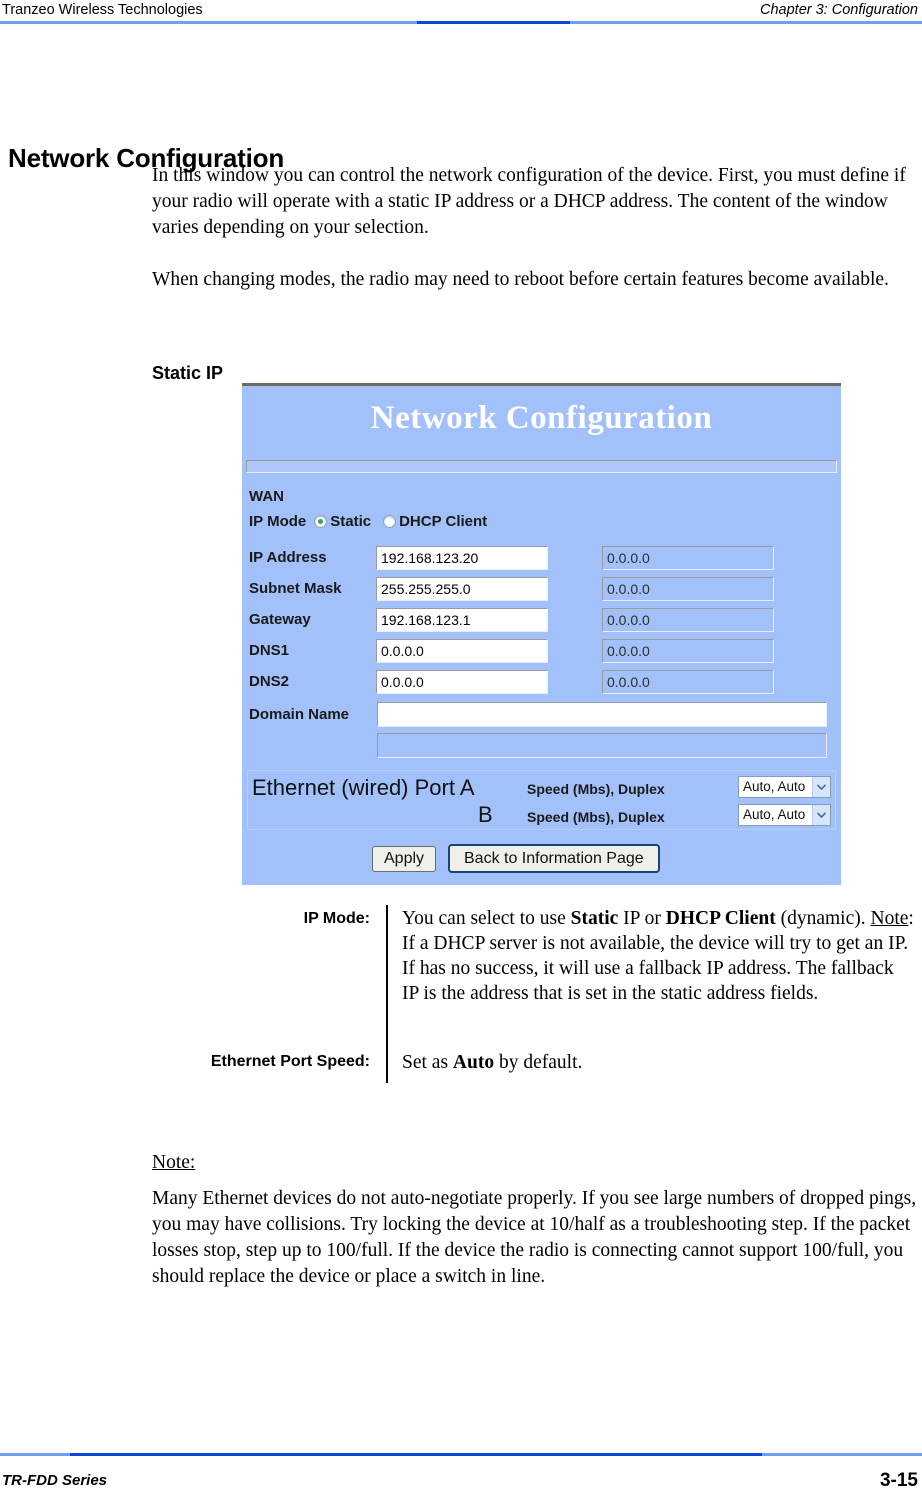  What do you see at coordinates (374, 521) in the screenshot?
I see `ip-mode-row: IP Mode Static DHCP Client` at bounding box center [374, 521].